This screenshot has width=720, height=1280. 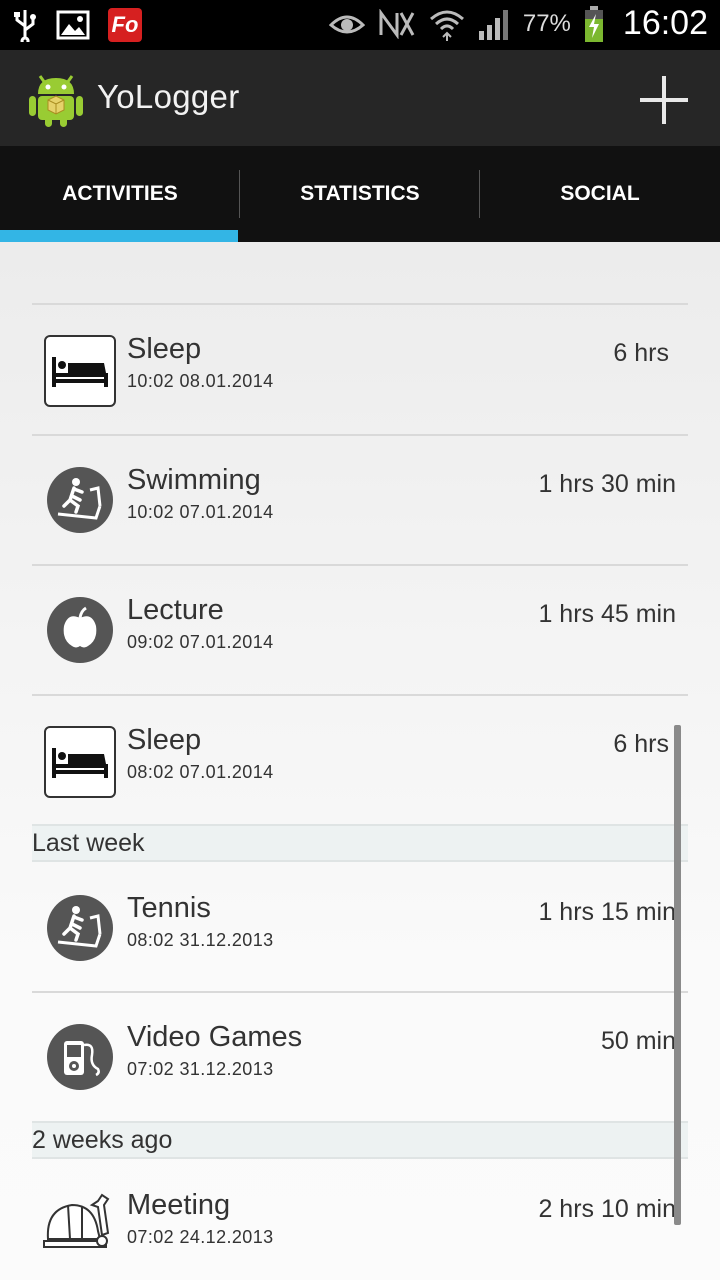 I want to click on activity-date: 09:02 07.01.2014, so click(x=200, y=642).